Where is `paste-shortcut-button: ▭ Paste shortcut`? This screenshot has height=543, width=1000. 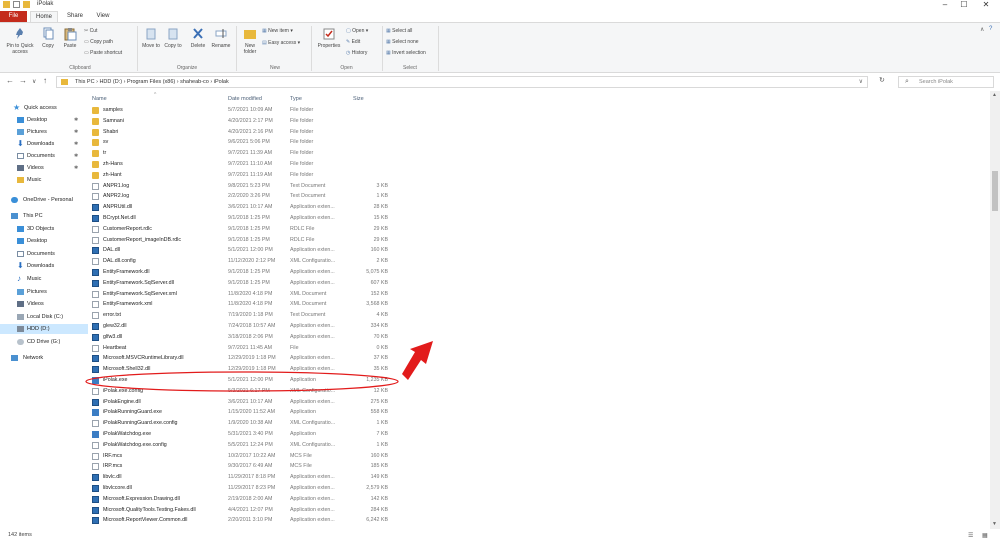
paste-shortcut-button: ▭ Paste shortcut is located at coordinates (103, 53).